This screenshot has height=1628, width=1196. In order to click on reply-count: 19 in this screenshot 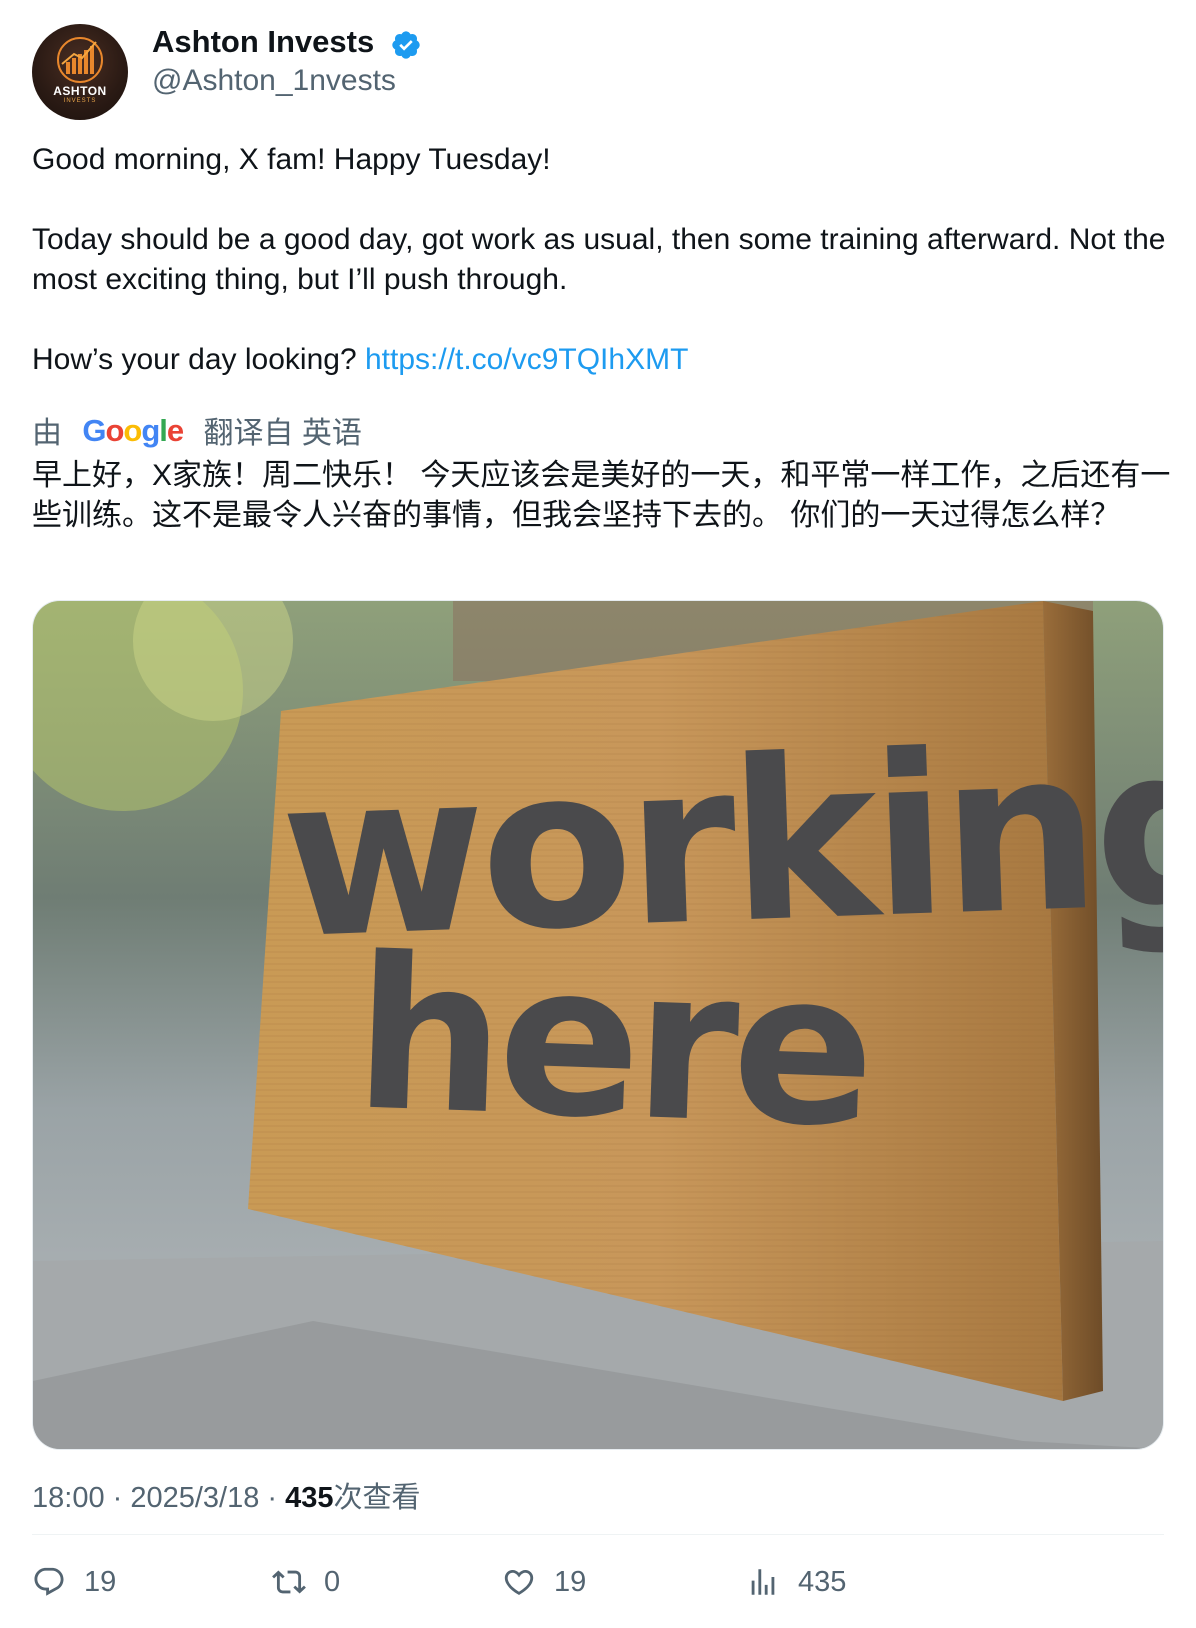, I will do `click(100, 1581)`.